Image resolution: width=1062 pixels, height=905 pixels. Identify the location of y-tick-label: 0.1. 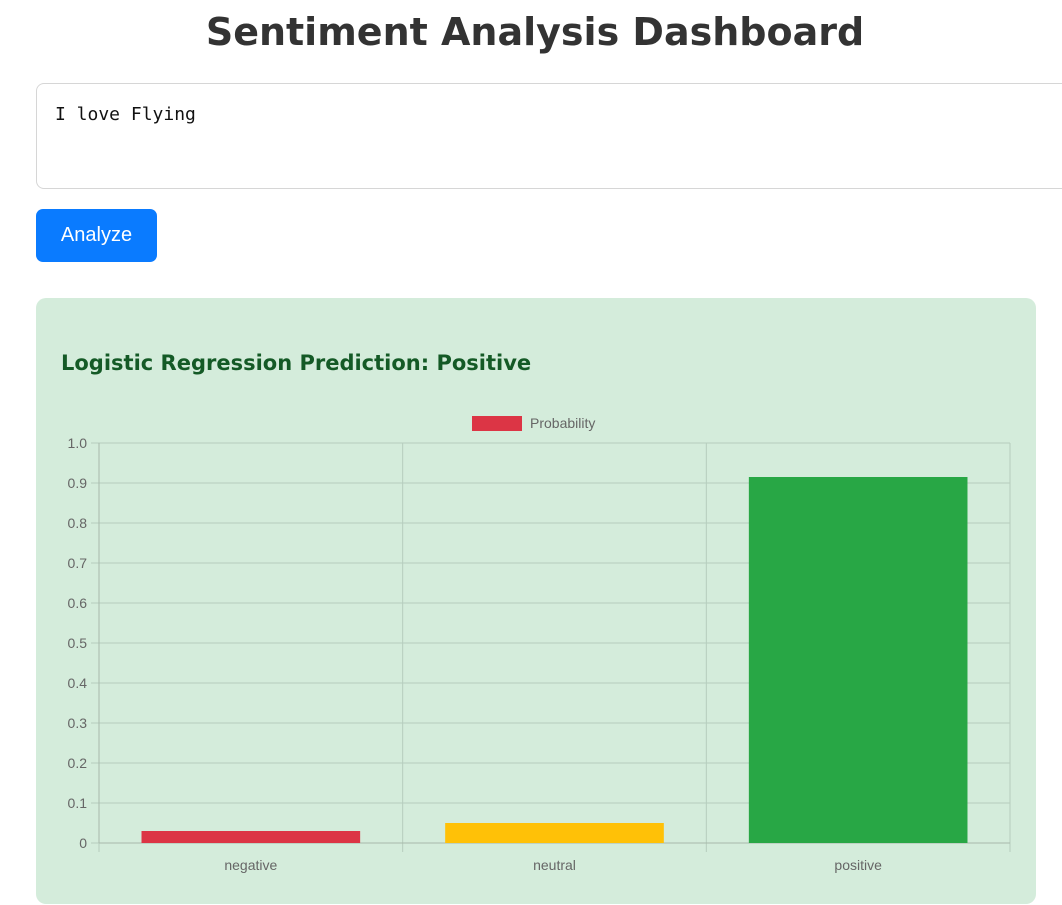
(78, 803).